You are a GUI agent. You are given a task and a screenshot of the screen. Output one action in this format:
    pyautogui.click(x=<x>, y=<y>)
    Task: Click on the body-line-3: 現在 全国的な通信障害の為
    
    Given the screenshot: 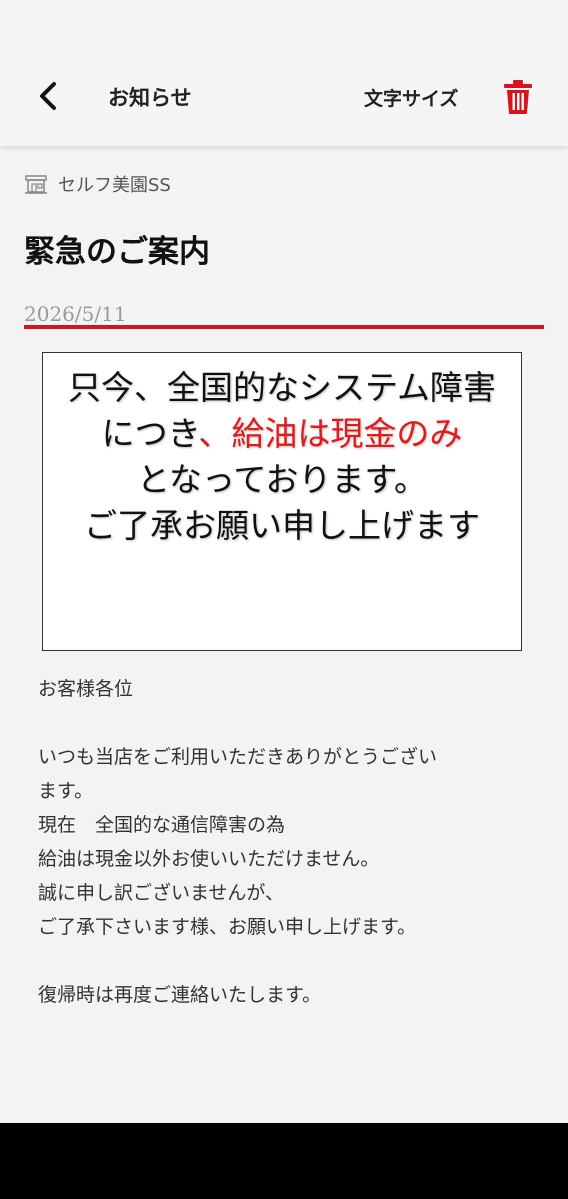 What is the action you would take?
    pyautogui.click(x=162, y=825)
    